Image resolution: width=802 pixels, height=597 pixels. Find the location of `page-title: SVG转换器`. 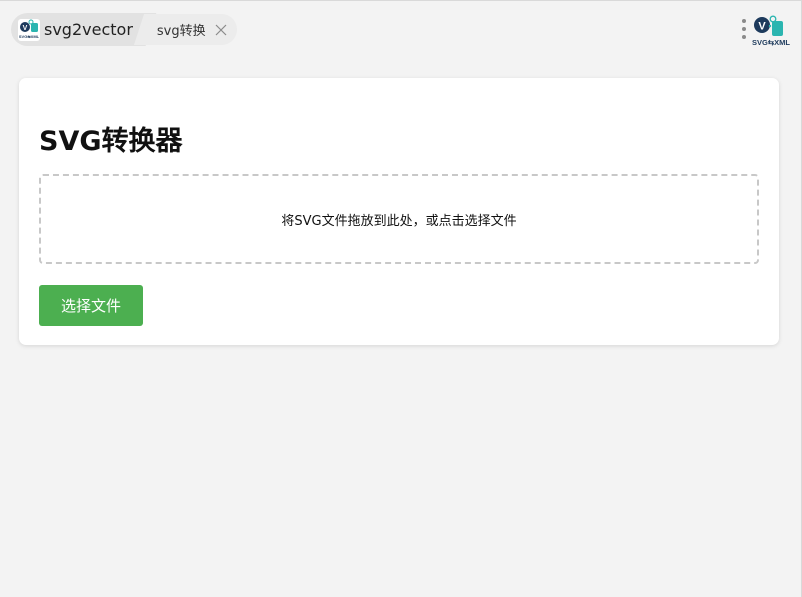

page-title: SVG转换器 is located at coordinates (111, 141).